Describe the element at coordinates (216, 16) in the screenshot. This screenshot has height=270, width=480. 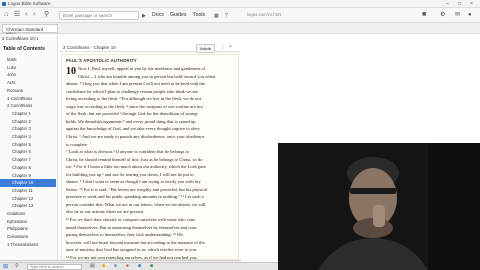
I see `layout-icon: ▦` at that location.